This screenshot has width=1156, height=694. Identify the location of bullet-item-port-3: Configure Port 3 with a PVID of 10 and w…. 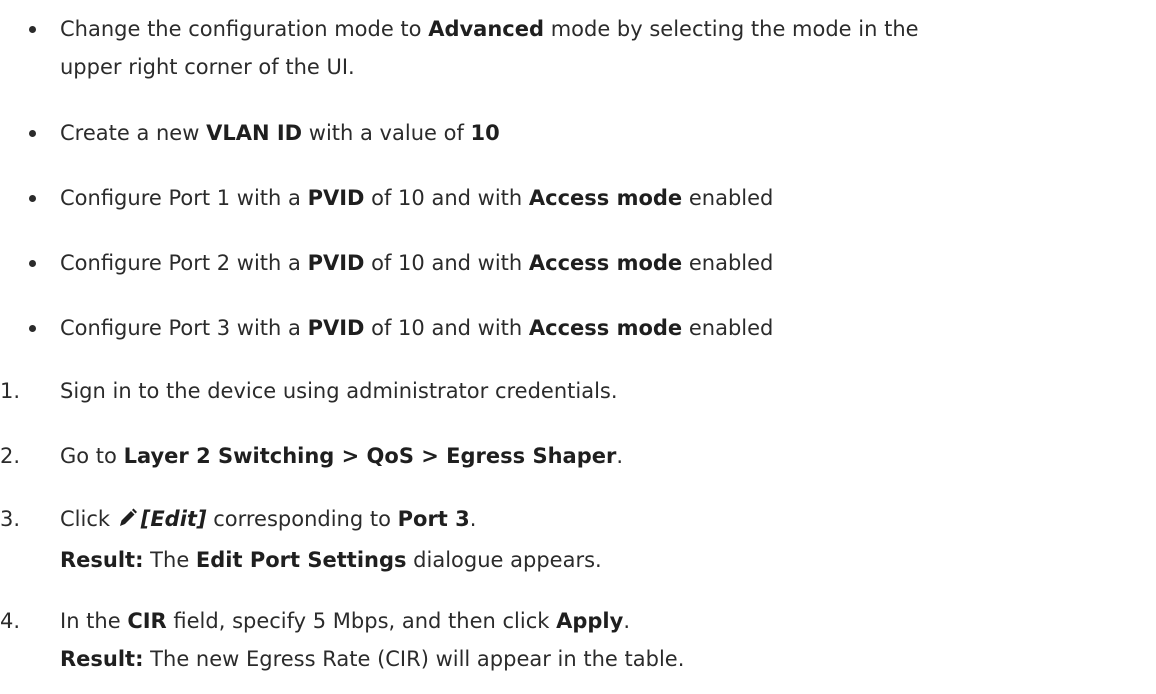
(584, 328).